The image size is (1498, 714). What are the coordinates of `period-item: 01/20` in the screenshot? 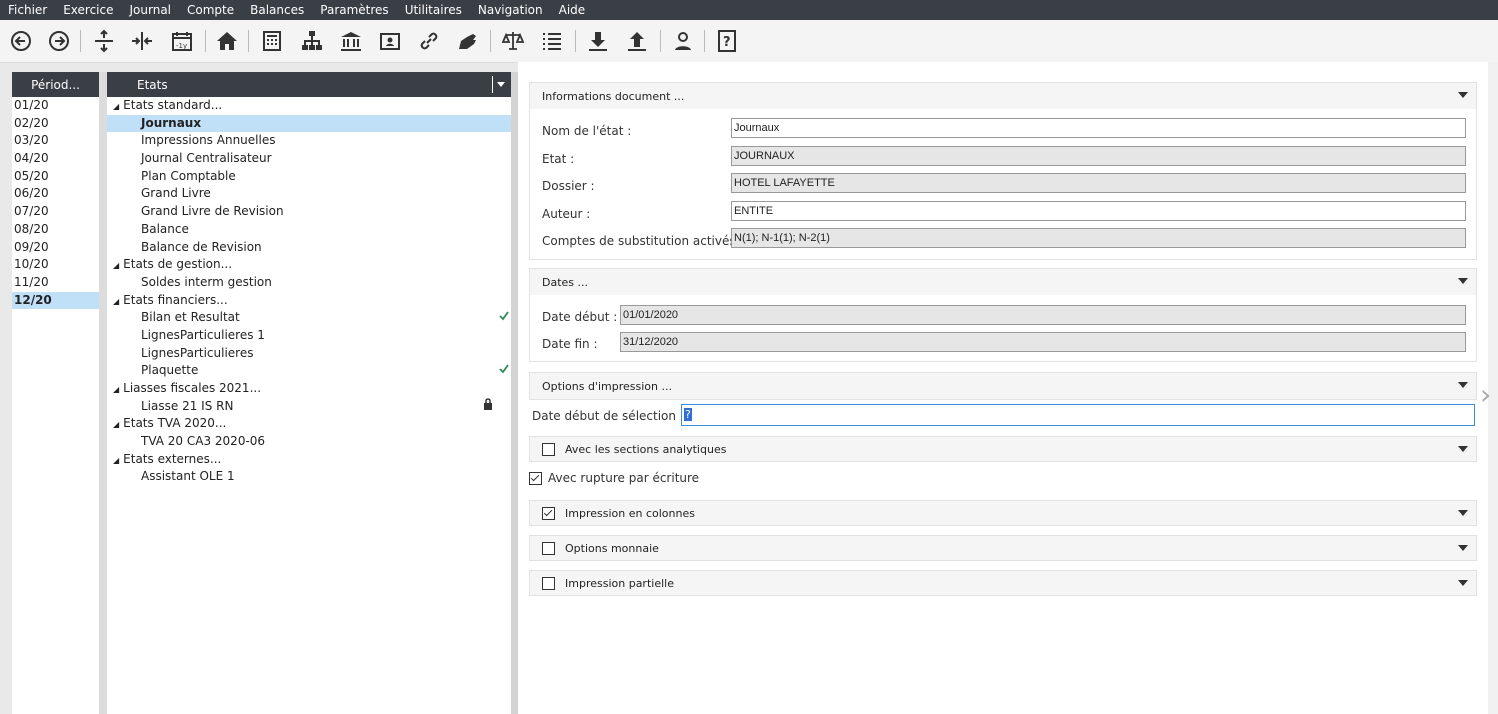 It's located at (55, 106).